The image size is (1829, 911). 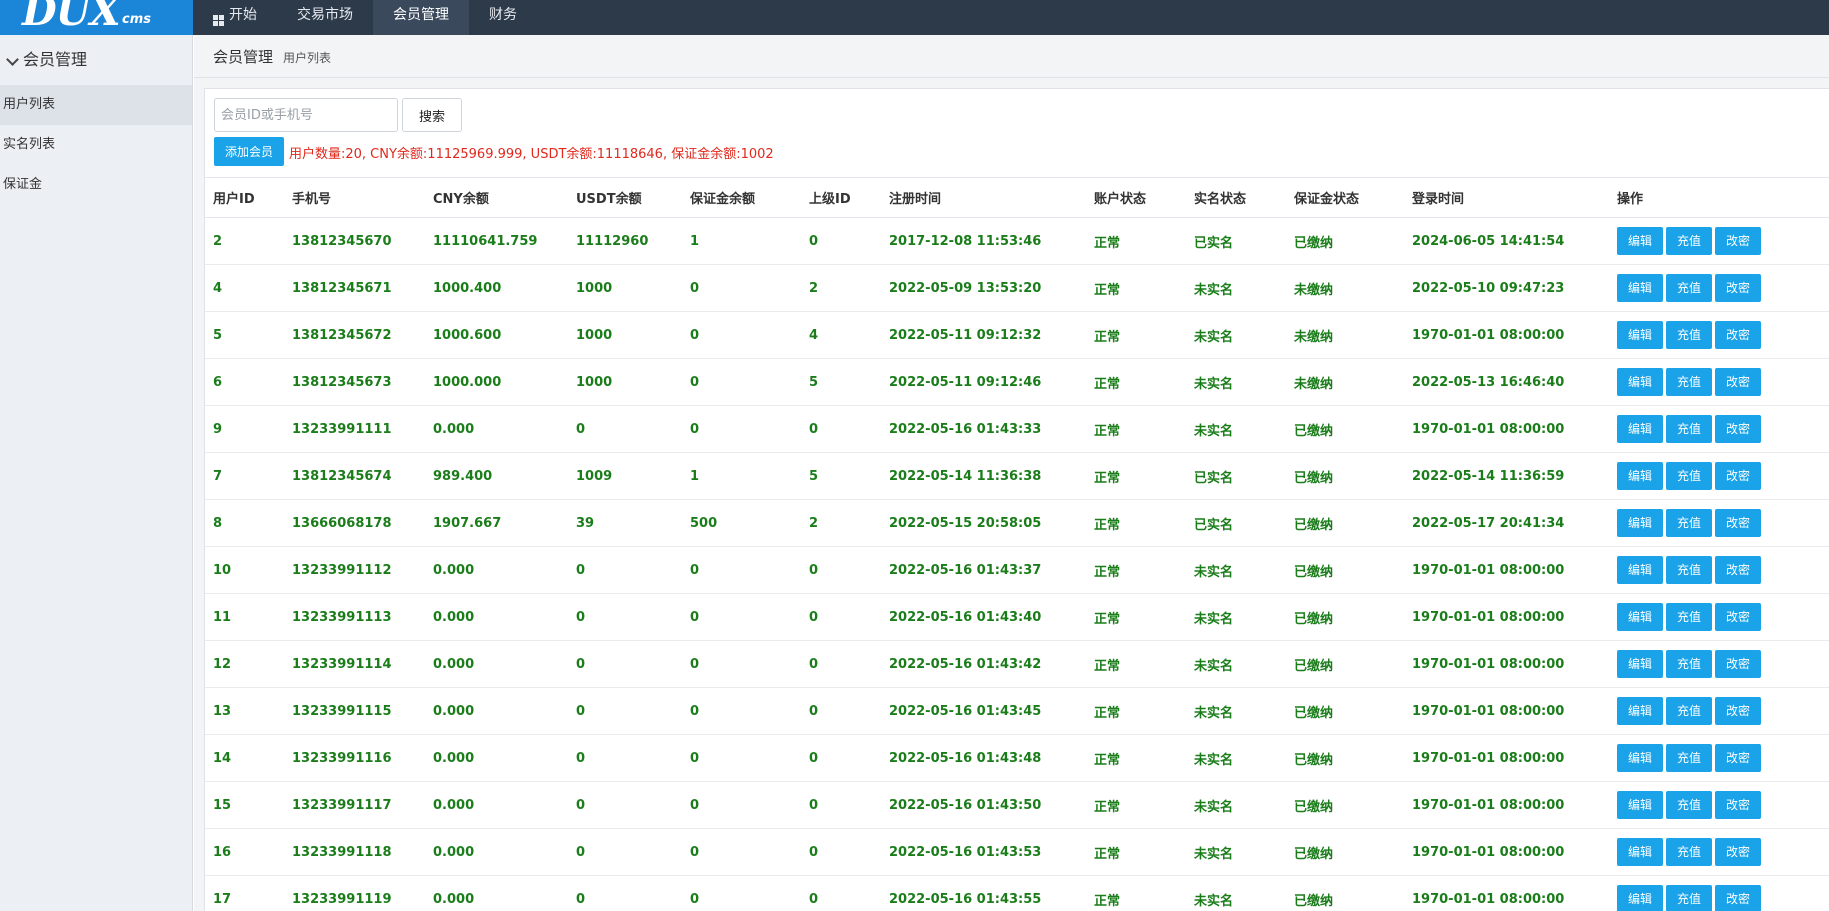 What do you see at coordinates (496, 335) in the screenshot?
I see `table-cell: 1000.600` at bounding box center [496, 335].